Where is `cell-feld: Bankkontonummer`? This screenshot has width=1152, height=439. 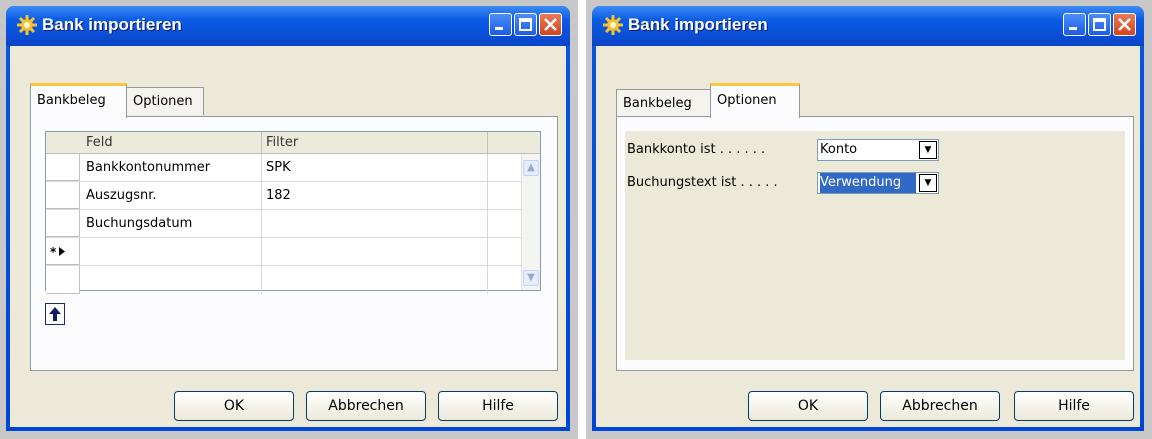 cell-feld: Bankkontonummer is located at coordinates (172, 167).